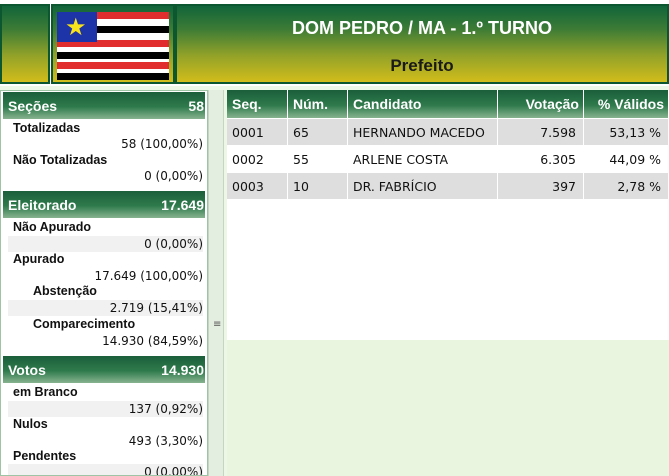 Image resolution: width=669 pixels, height=476 pixels. Describe the element at coordinates (626, 132) in the screenshot. I see `cell-validos: 53,13 %` at that location.